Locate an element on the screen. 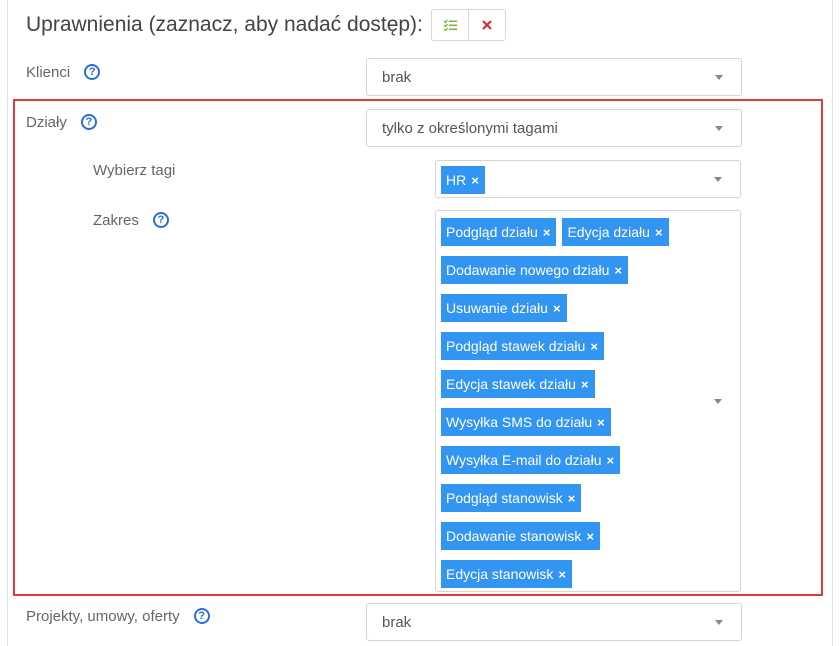  wybierz-tagi-label: Wybierz tagi is located at coordinates (134, 170).